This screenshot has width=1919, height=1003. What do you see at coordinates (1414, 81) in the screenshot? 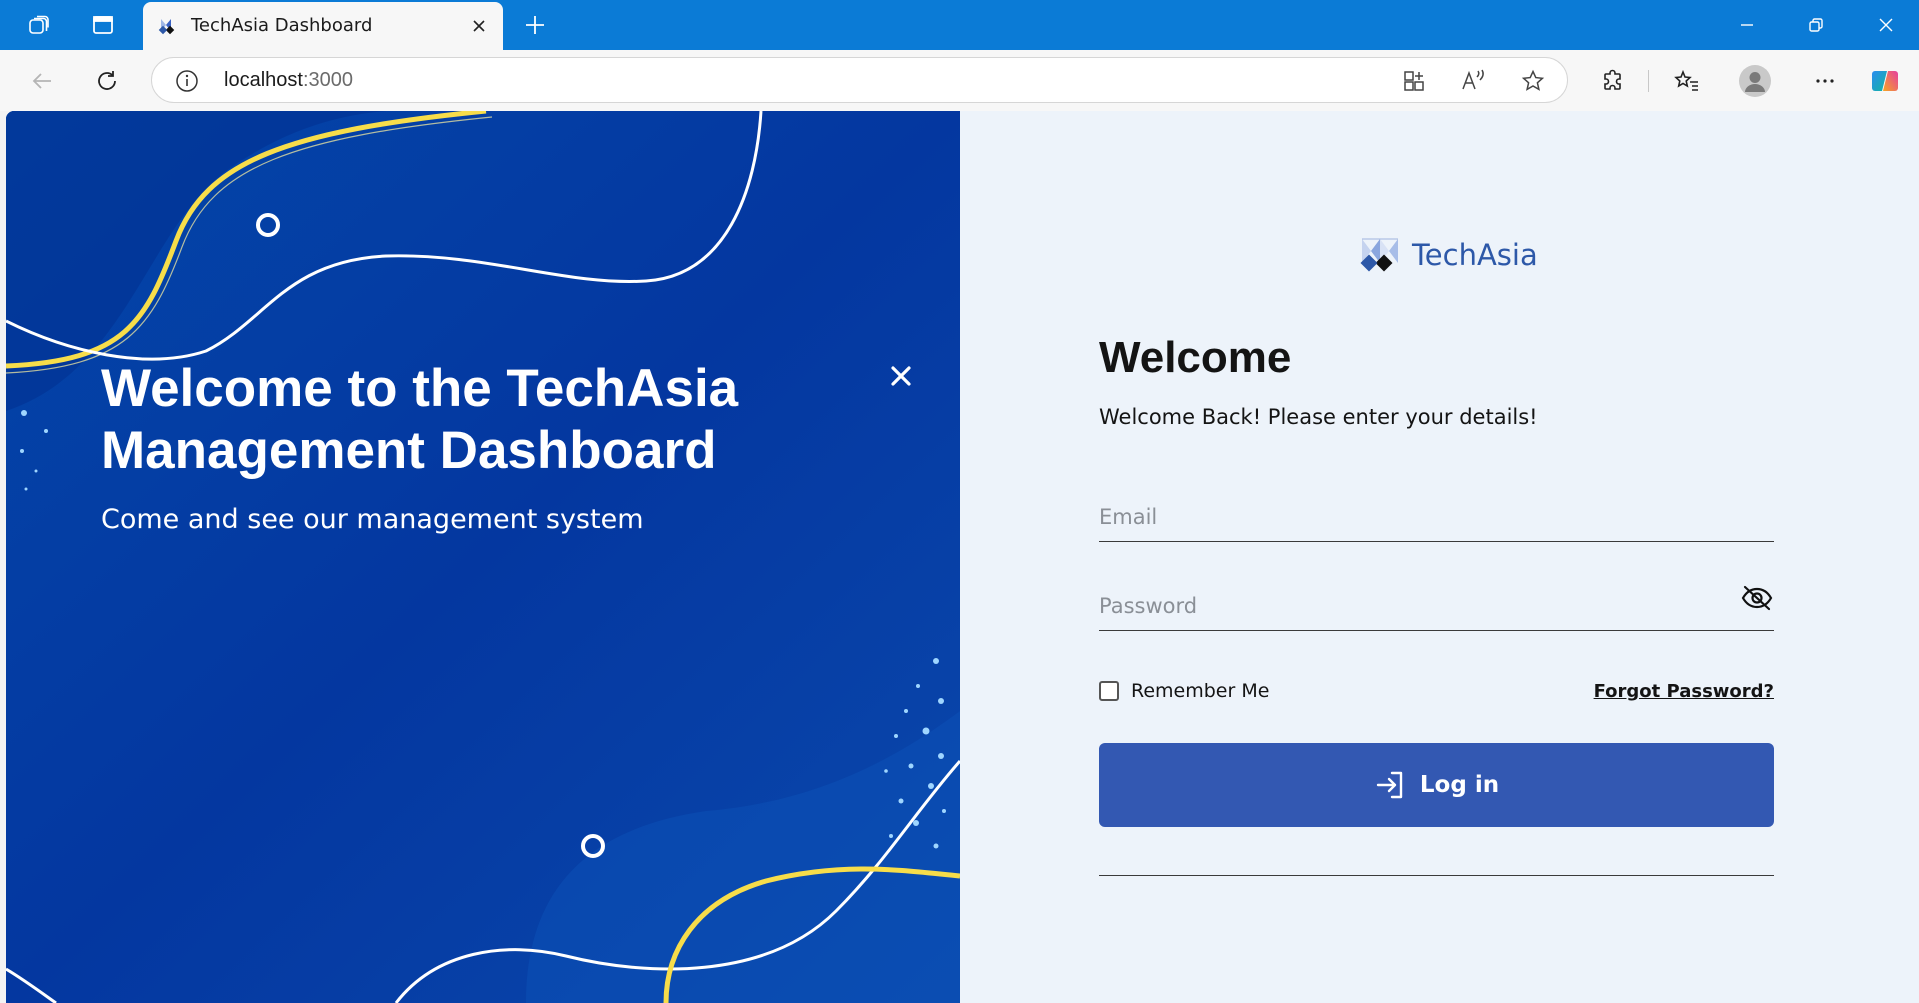
I see `app-available-icon` at bounding box center [1414, 81].